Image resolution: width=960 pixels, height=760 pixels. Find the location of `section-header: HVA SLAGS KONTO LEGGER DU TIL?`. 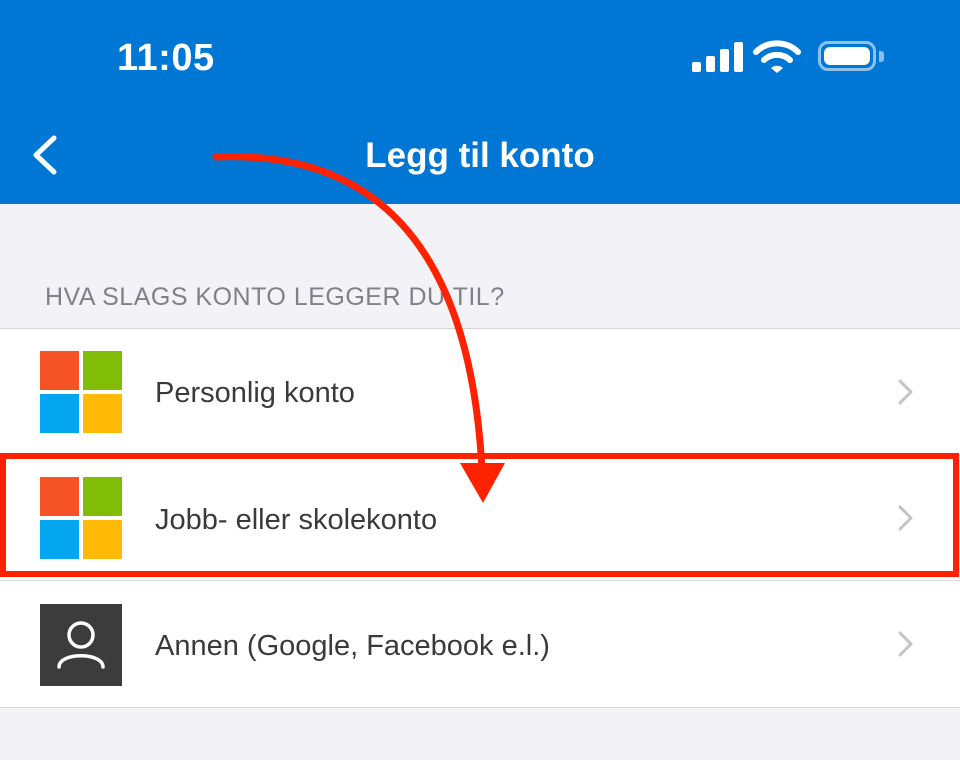

section-header: HVA SLAGS KONTO LEGGER DU TIL? is located at coordinates (275, 297).